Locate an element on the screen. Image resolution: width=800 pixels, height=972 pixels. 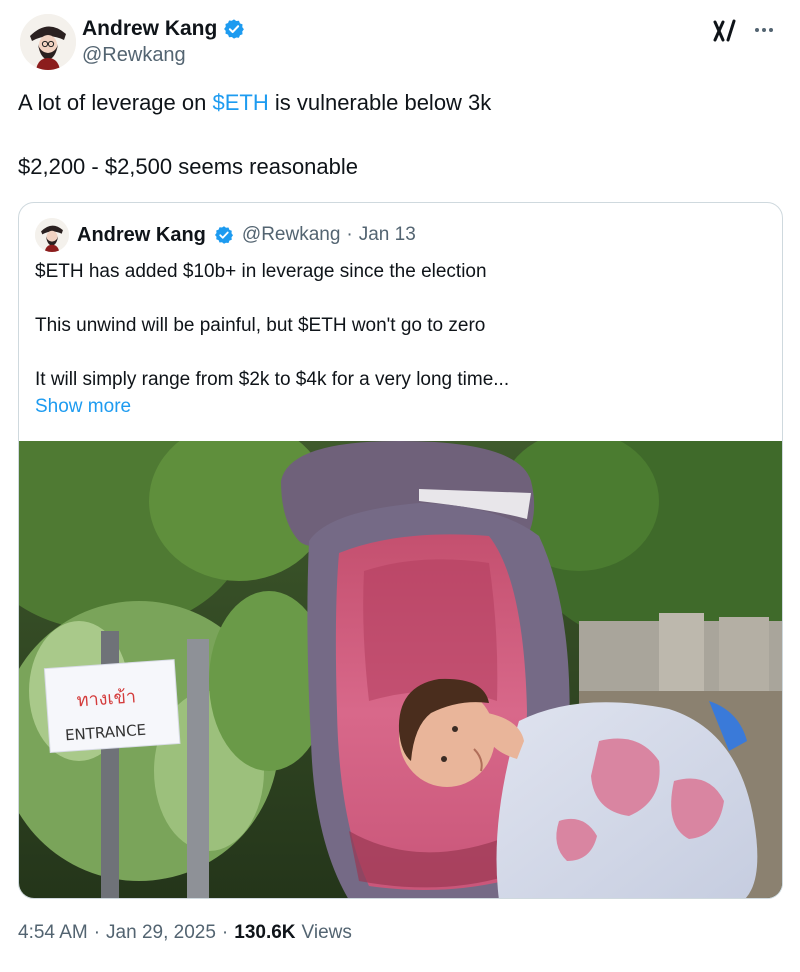
tweet-line-2: $2,200 - $2,500 seems reasonable is located at coordinates (188, 166).